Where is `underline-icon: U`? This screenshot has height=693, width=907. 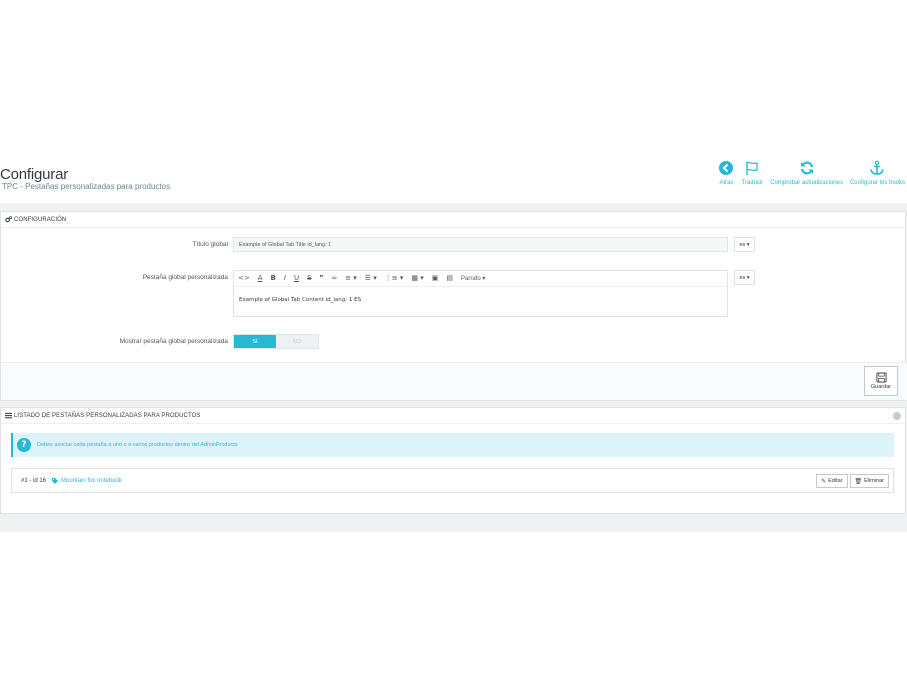 underline-icon: U is located at coordinates (296, 278).